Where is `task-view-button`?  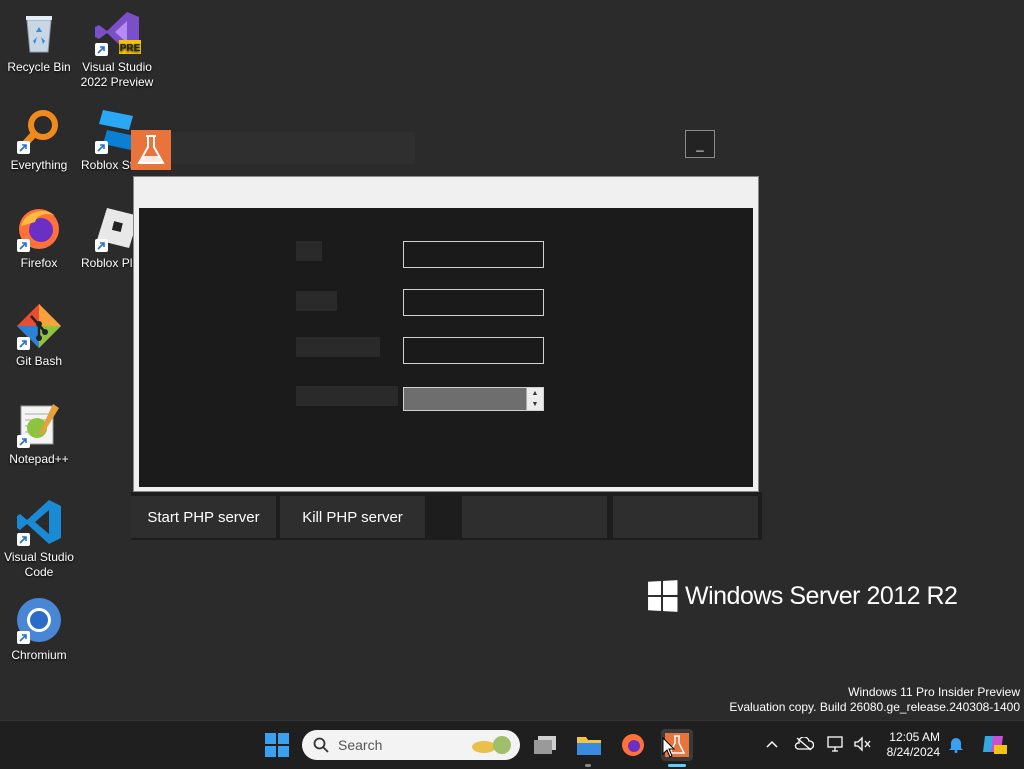
task-view-button is located at coordinates (545, 745).